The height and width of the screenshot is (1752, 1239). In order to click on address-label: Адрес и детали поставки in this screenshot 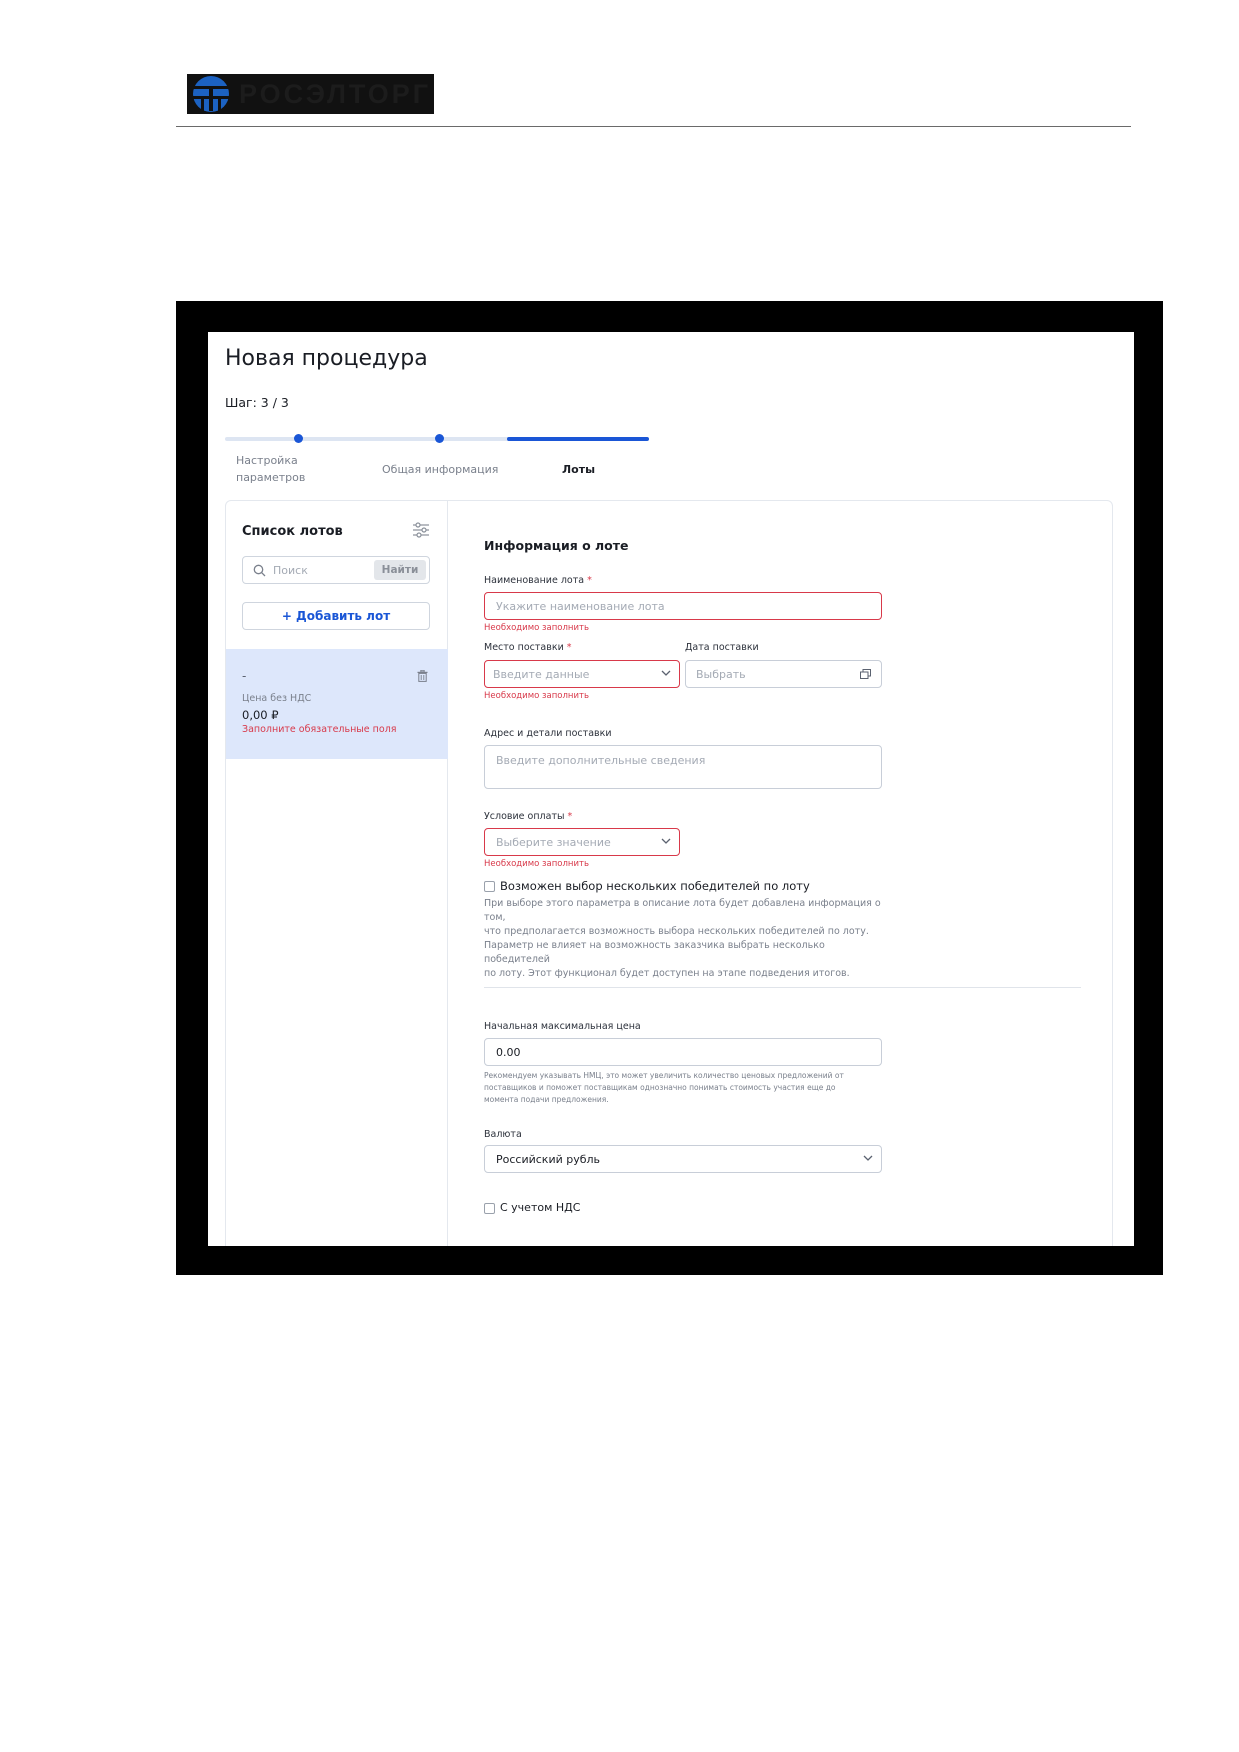, I will do `click(548, 733)`.